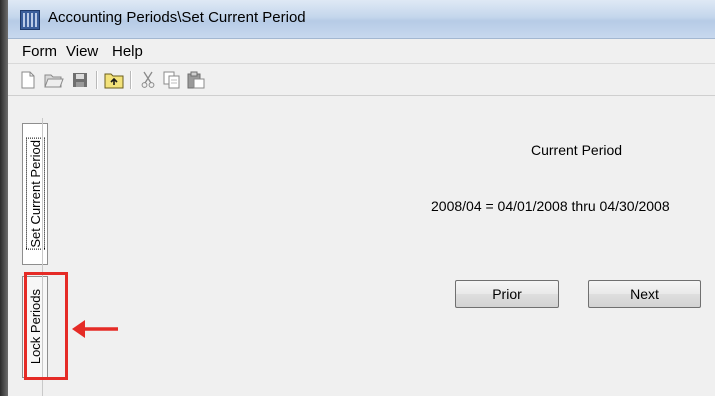 Image resolution: width=715 pixels, height=396 pixels. What do you see at coordinates (361, 80) in the screenshot?
I see `toolbar` at bounding box center [361, 80].